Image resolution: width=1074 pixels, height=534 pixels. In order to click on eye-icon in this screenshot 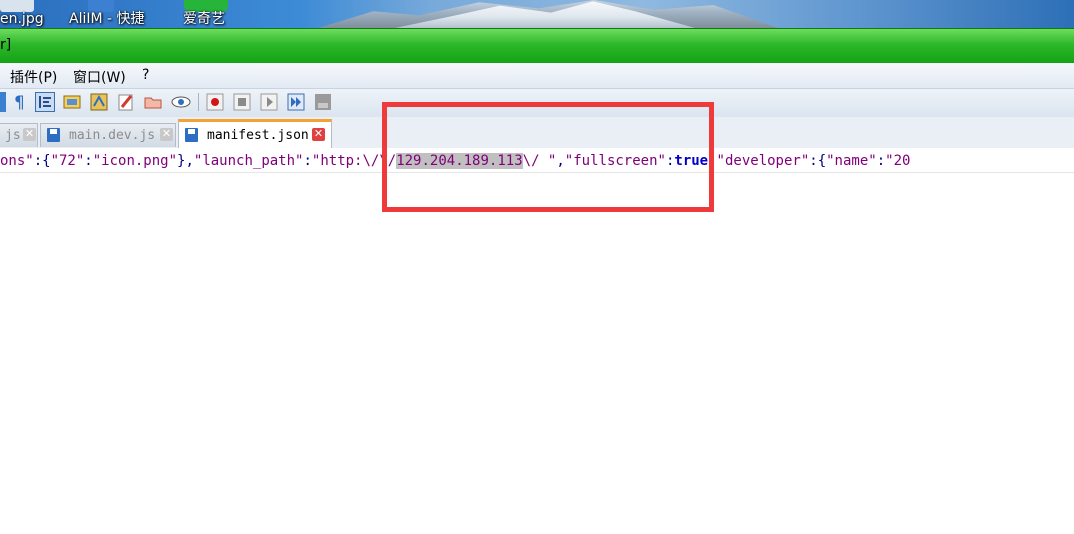, I will do `click(180, 102)`.